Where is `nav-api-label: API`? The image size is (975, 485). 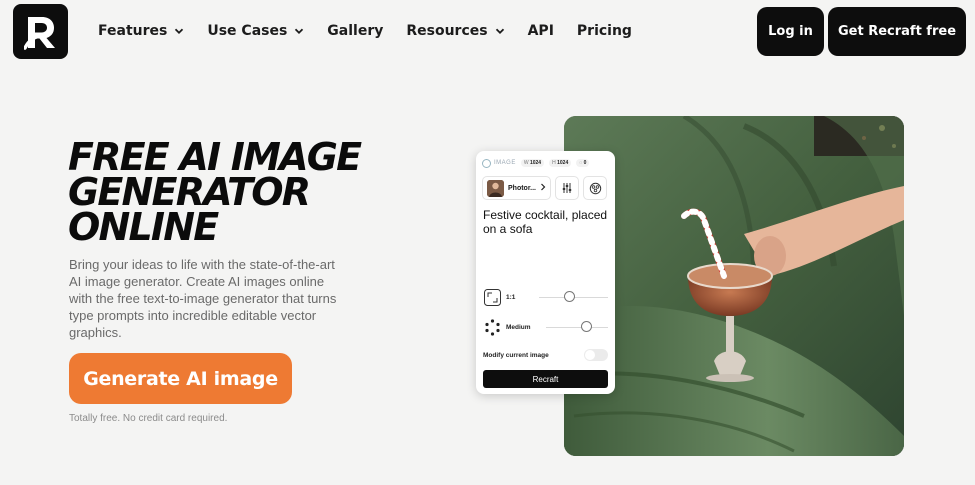
nav-api-label: API is located at coordinates (540, 31).